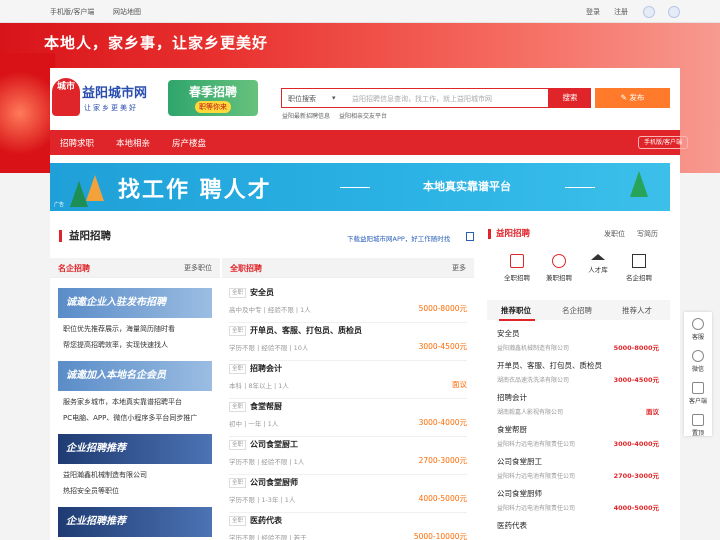 The width and height of the screenshot is (720, 540). What do you see at coordinates (559, 268) in the screenshot?
I see `quick-parttime: 兼职招聘` at bounding box center [559, 268].